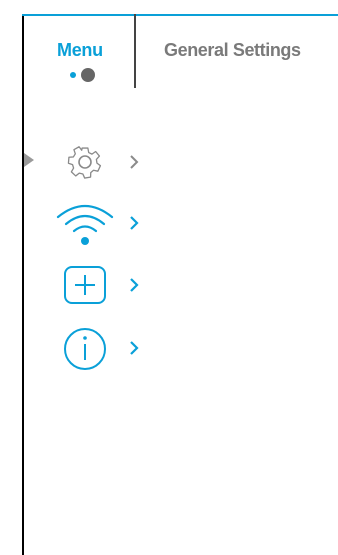  What do you see at coordinates (86, 223) in the screenshot?
I see `wifi-icon` at bounding box center [86, 223].